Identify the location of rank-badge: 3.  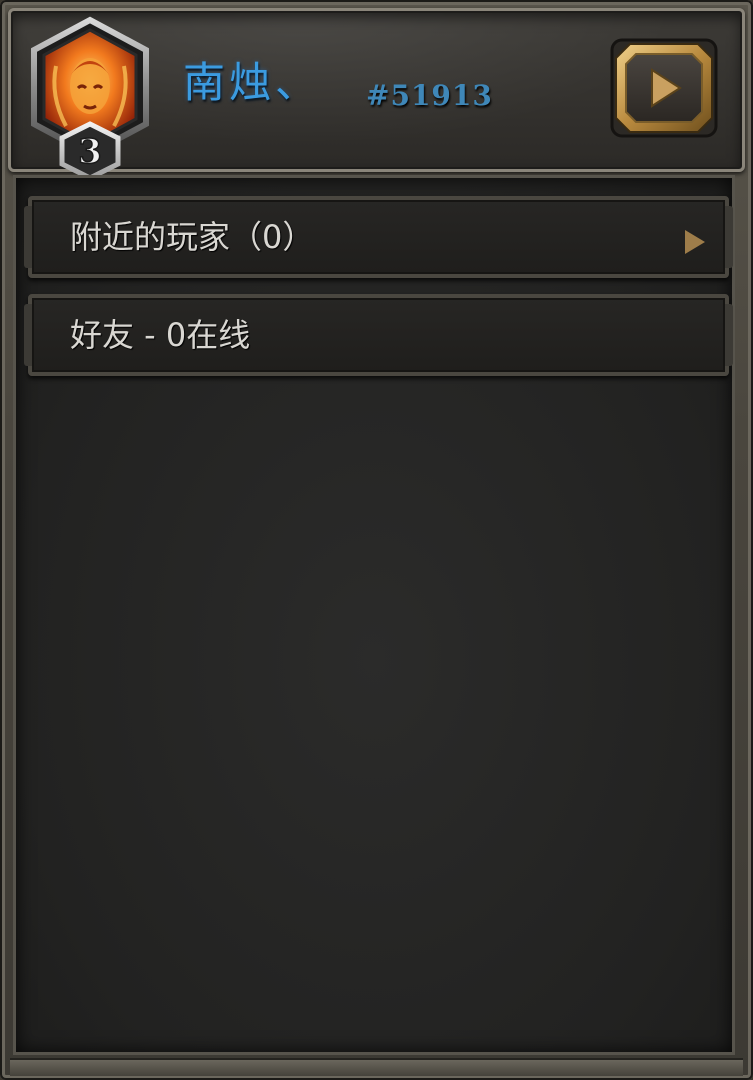
(90, 150).